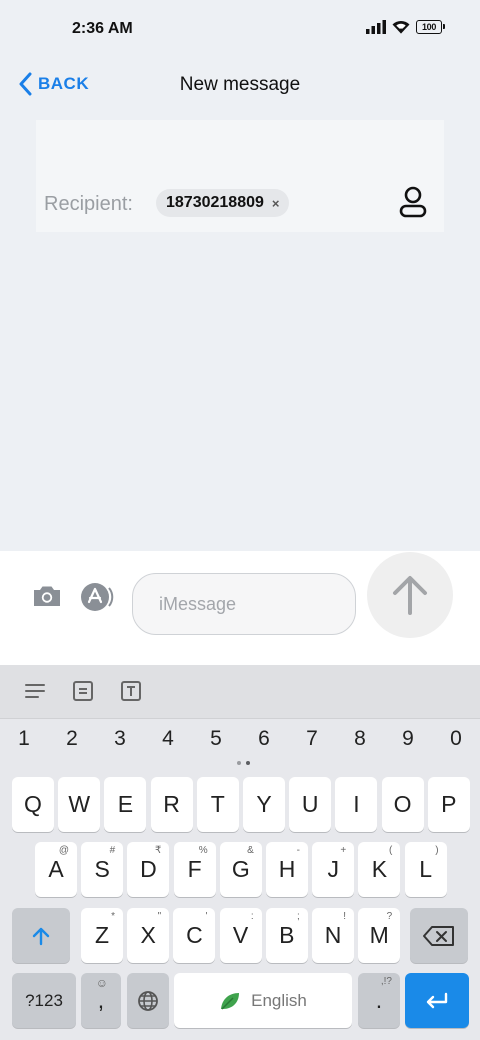 The height and width of the screenshot is (1040, 480). Describe the element at coordinates (243, 763) in the screenshot. I see `page-indicator` at that location.